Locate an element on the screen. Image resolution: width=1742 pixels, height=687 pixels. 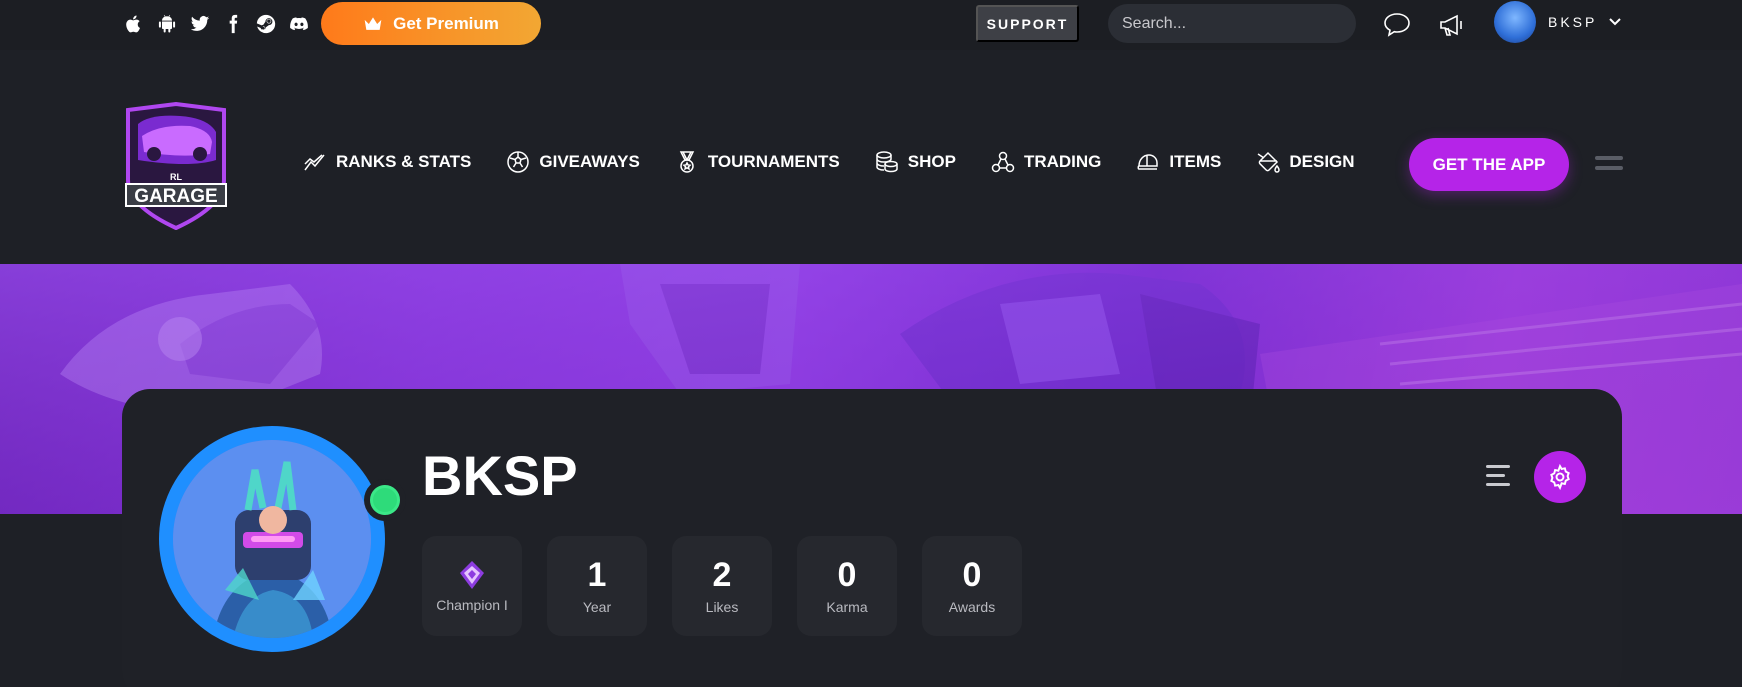
stat-awards-label: Awards is located at coordinates (972, 607).